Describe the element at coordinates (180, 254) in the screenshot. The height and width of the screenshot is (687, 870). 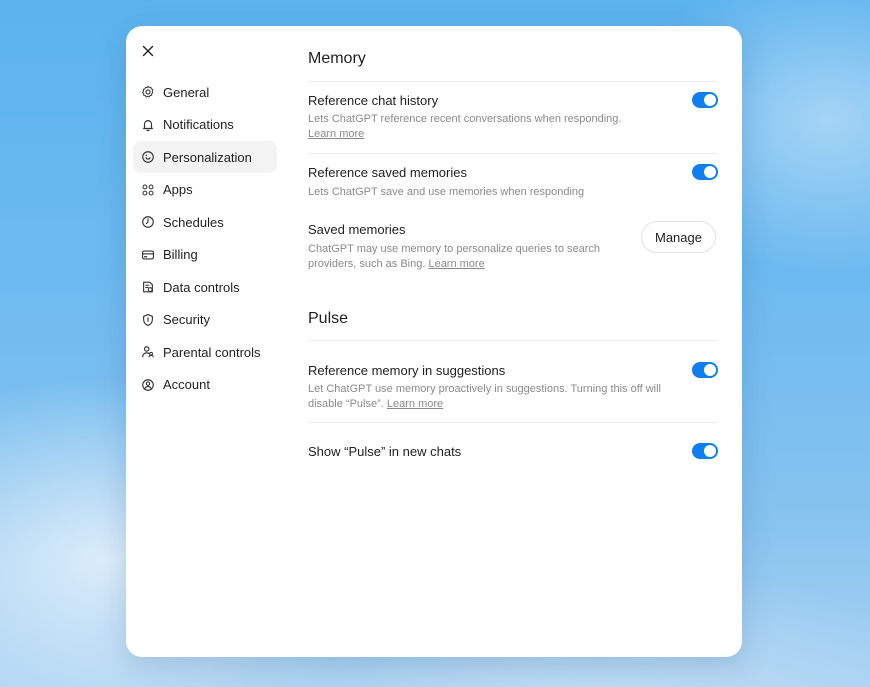
I see `sidebar-item-label: Billing` at that location.